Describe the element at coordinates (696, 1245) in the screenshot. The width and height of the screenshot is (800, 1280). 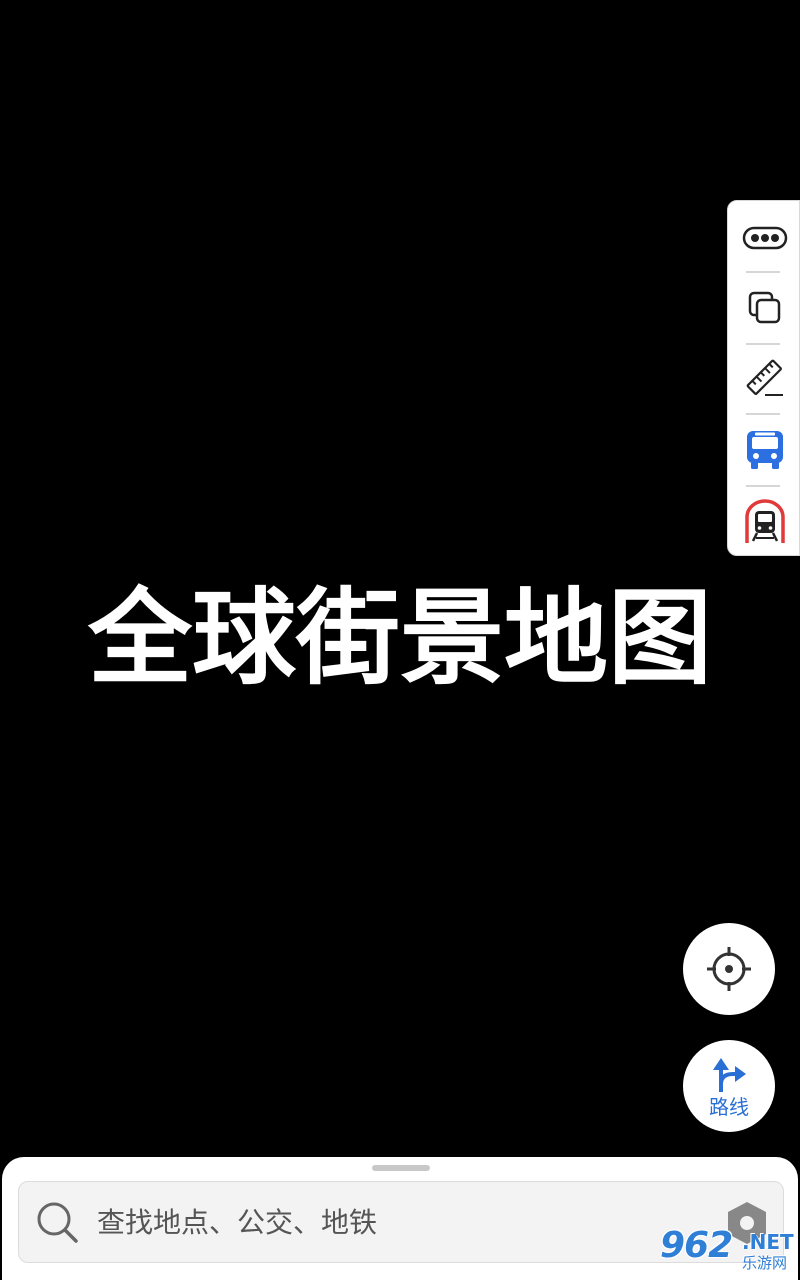
I see `watermark-main: 962` at that location.